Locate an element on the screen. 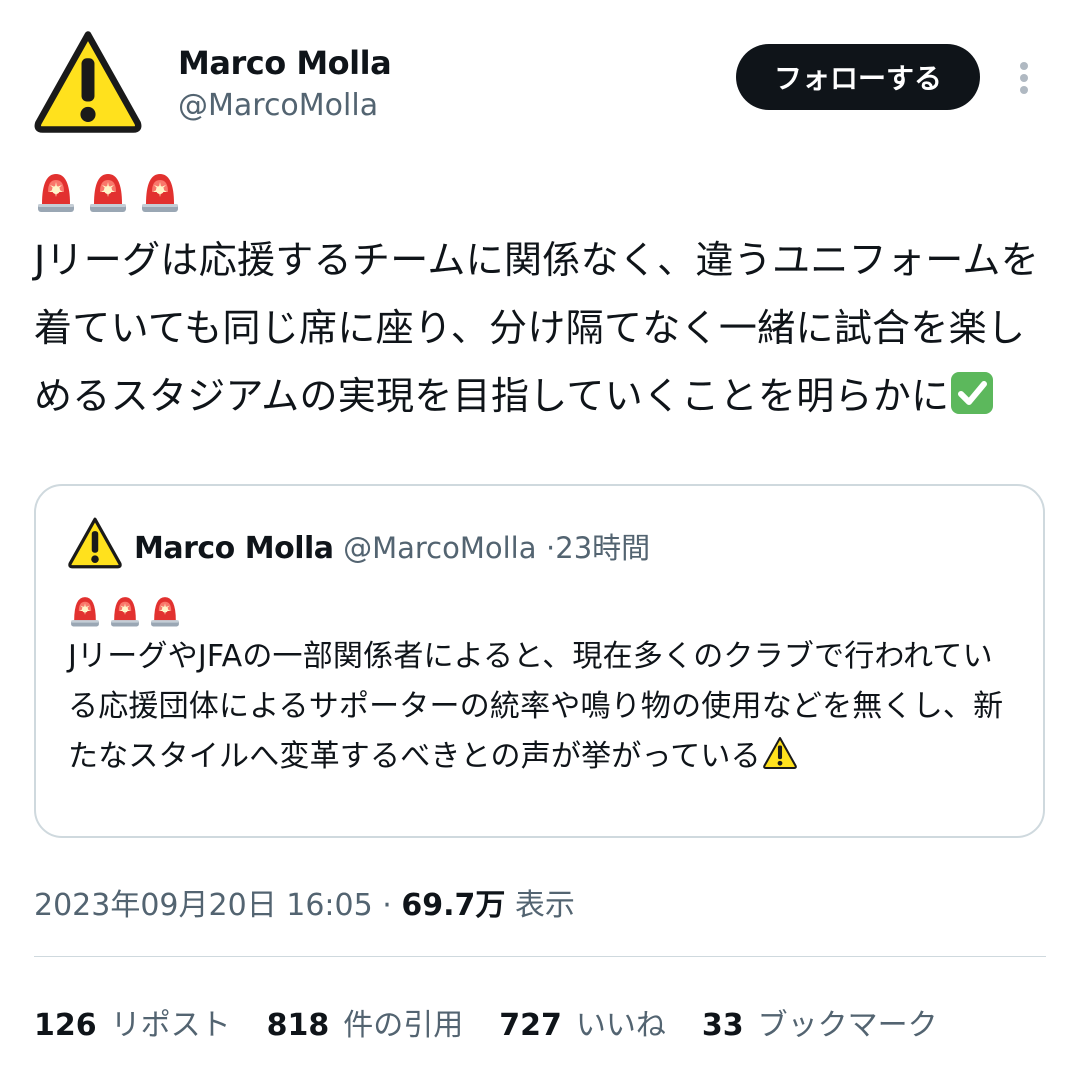 Image resolution: width=1080 pixels, height=1076 pixels. likes-stat: 727 いいね is located at coordinates (582, 1022).